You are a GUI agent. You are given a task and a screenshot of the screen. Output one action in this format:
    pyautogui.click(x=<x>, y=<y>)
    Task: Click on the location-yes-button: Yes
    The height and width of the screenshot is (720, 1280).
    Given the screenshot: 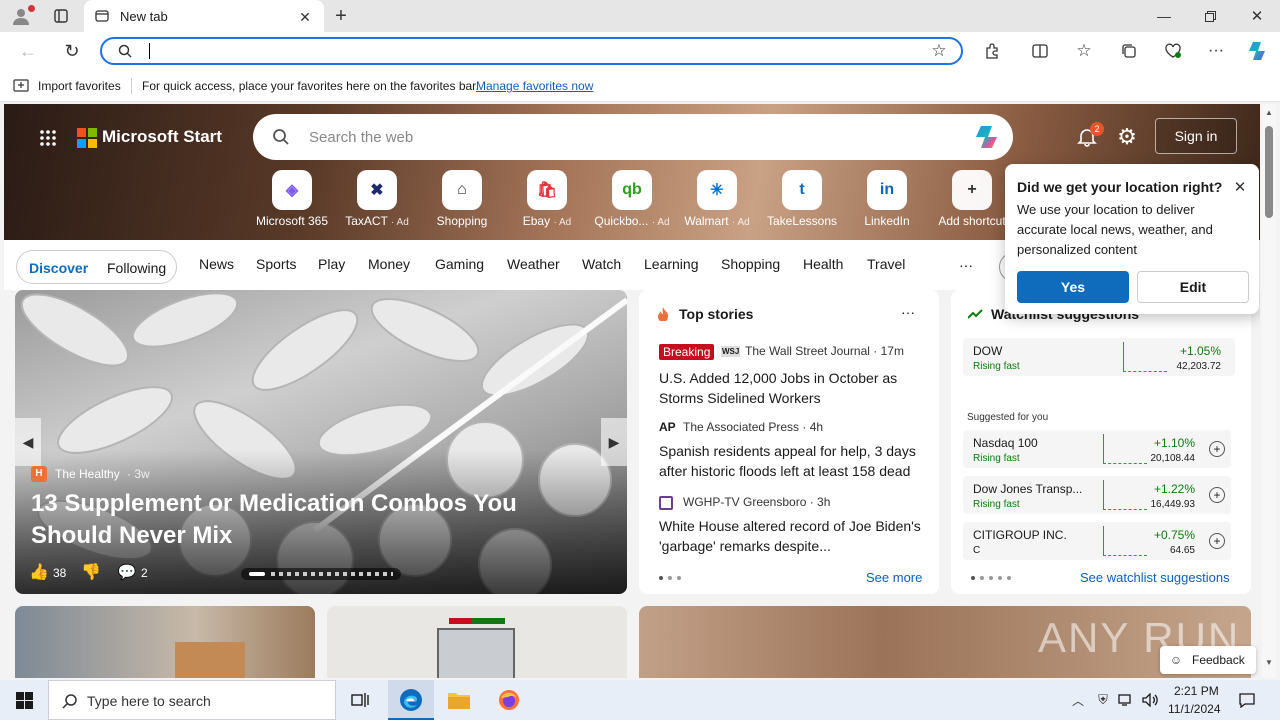 What is the action you would take?
    pyautogui.click(x=1073, y=287)
    